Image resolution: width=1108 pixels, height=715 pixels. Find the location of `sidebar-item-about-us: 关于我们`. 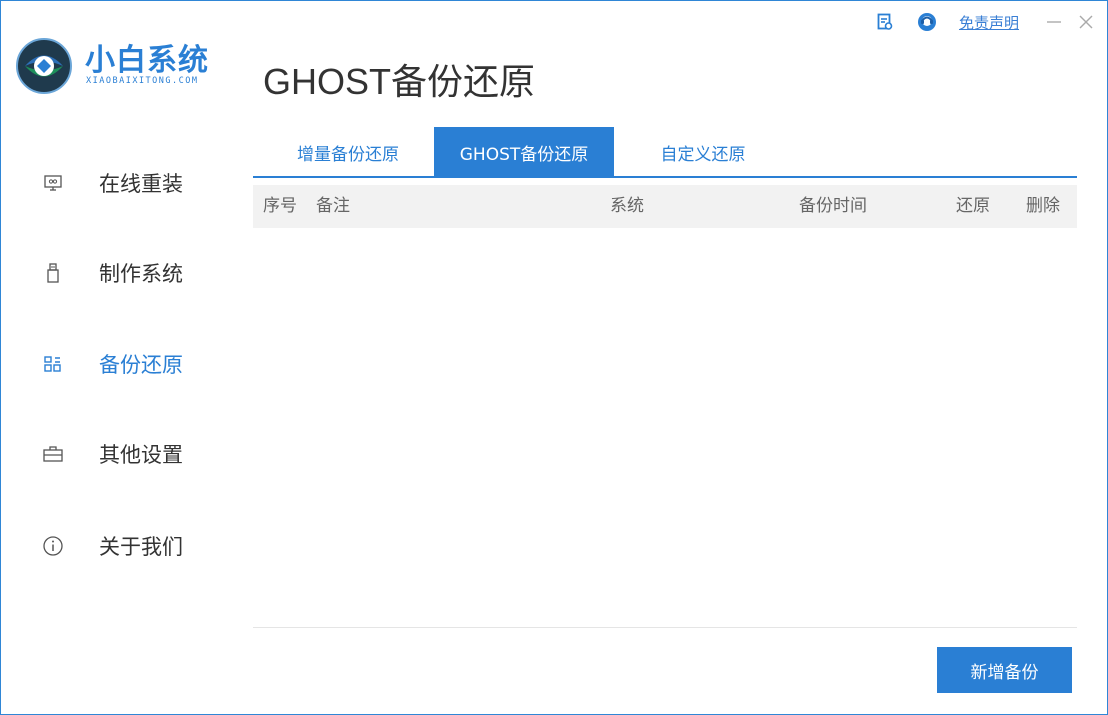

sidebar-item-about-us: 关于我们 is located at coordinates (136, 546).